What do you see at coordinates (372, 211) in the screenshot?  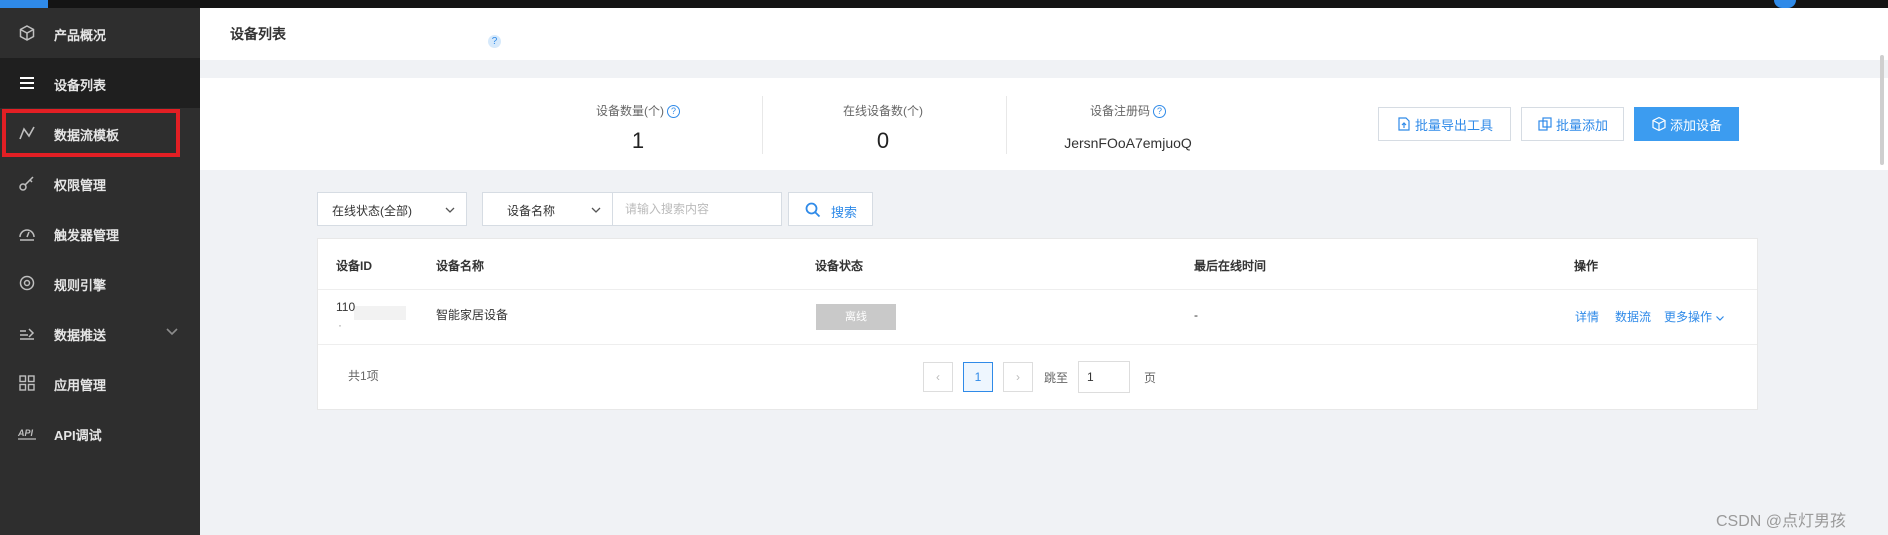 I see `select-value: 在线状态(全部)` at bounding box center [372, 211].